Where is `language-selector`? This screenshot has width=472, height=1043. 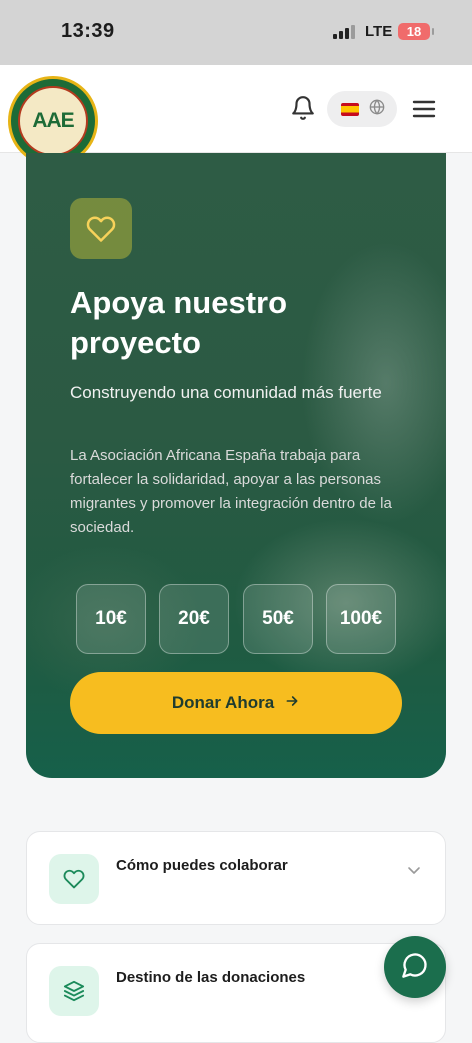 language-selector is located at coordinates (362, 109).